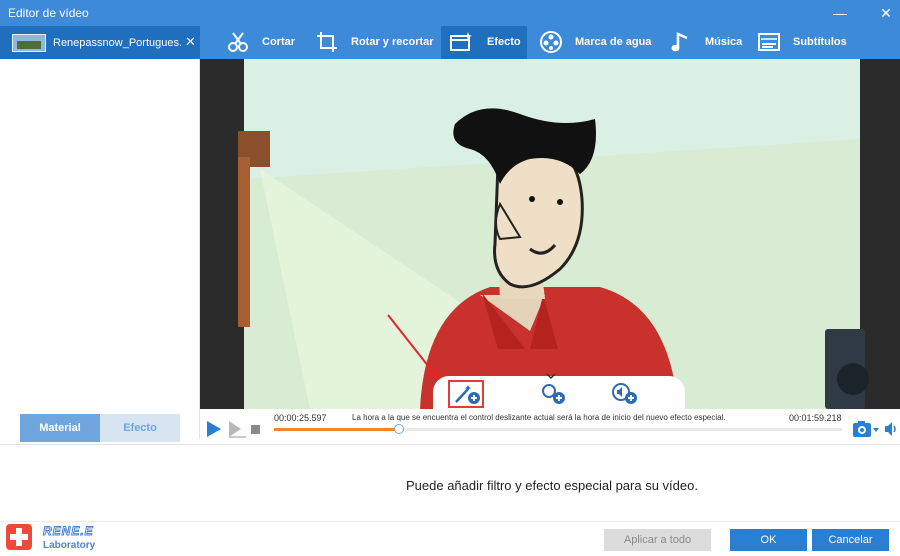 Image resolution: width=900 pixels, height=556 pixels. Describe the element at coordinates (29, 43) in the screenshot. I see `video-thumbnail` at that location.